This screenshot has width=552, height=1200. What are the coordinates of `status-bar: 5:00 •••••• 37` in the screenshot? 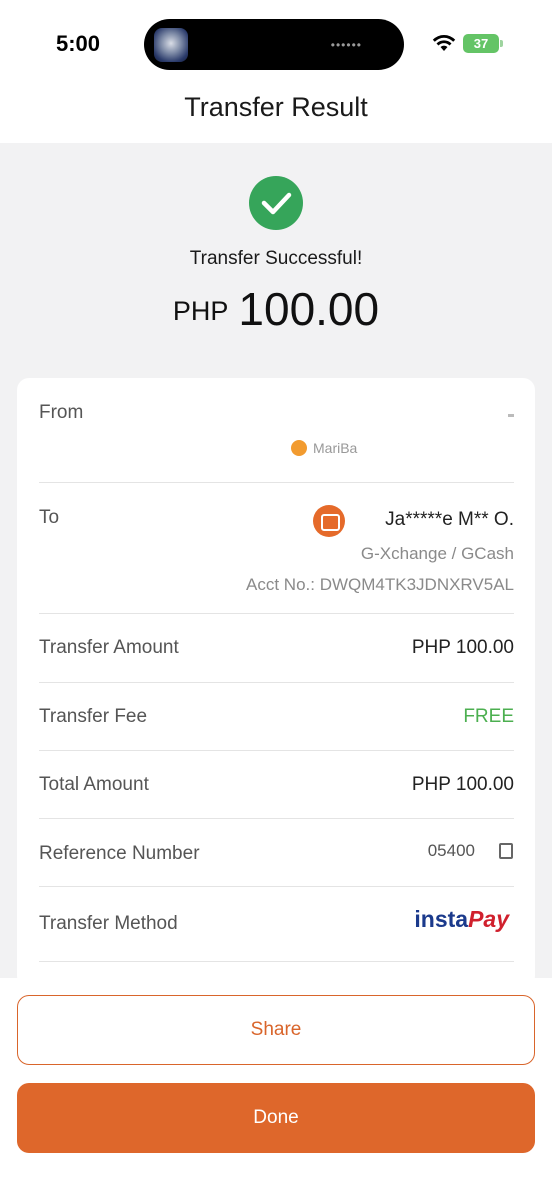 It's located at (276, 45).